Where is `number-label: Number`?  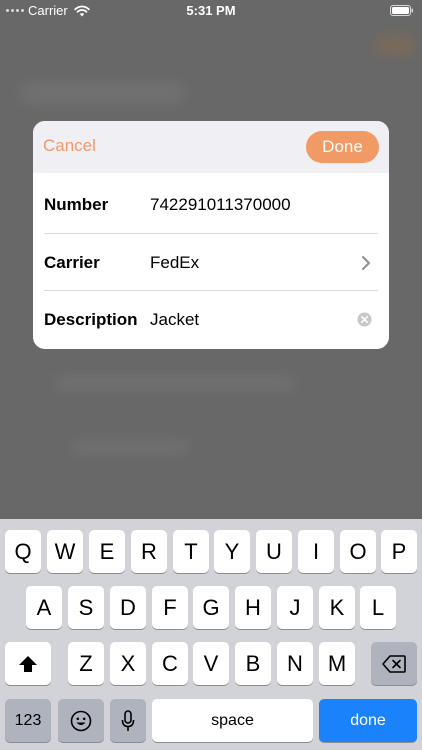 number-label: Number is located at coordinates (76, 204).